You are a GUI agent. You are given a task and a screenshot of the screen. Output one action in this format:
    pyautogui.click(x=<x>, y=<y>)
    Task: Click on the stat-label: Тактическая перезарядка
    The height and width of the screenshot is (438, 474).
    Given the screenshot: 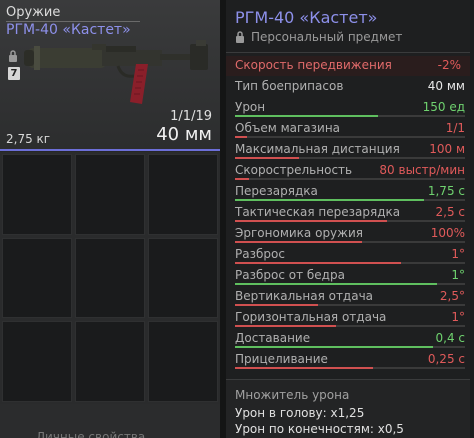 What is the action you would take?
    pyautogui.click(x=318, y=212)
    